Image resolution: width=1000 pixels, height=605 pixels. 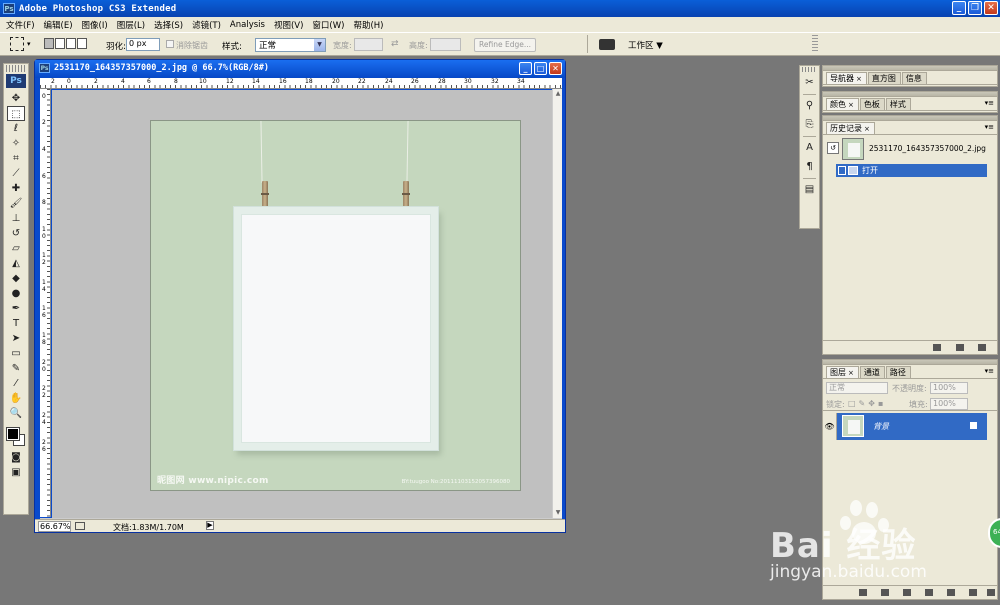 What do you see at coordinates (20, 25) in the screenshot?
I see `menu-file: 文件(F)` at bounding box center [20, 25].